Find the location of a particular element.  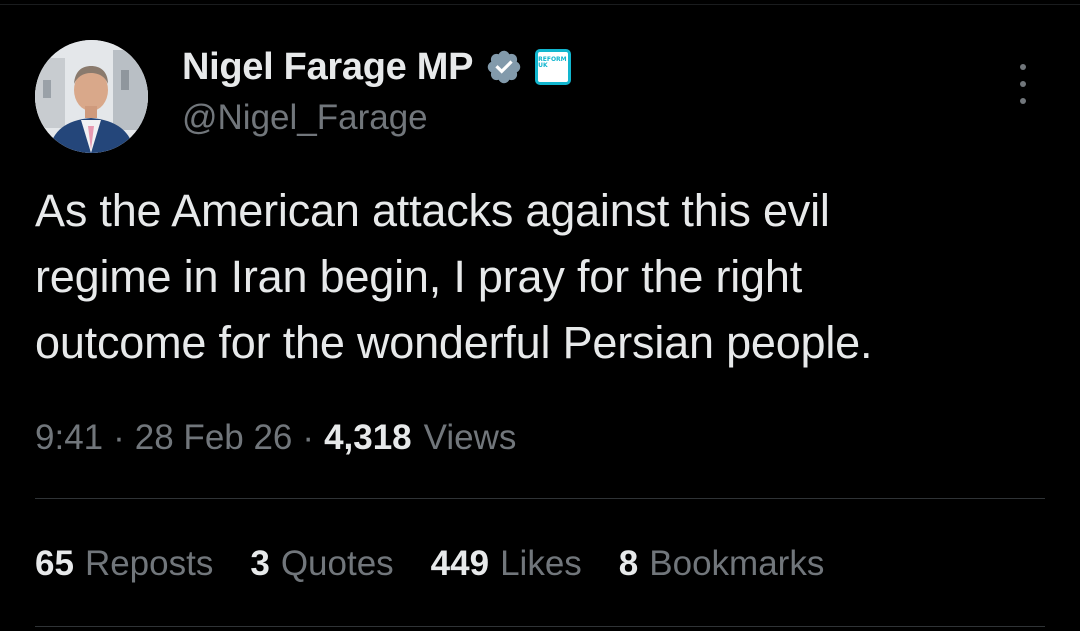

verified-badge-icon is located at coordinates (504, 67).